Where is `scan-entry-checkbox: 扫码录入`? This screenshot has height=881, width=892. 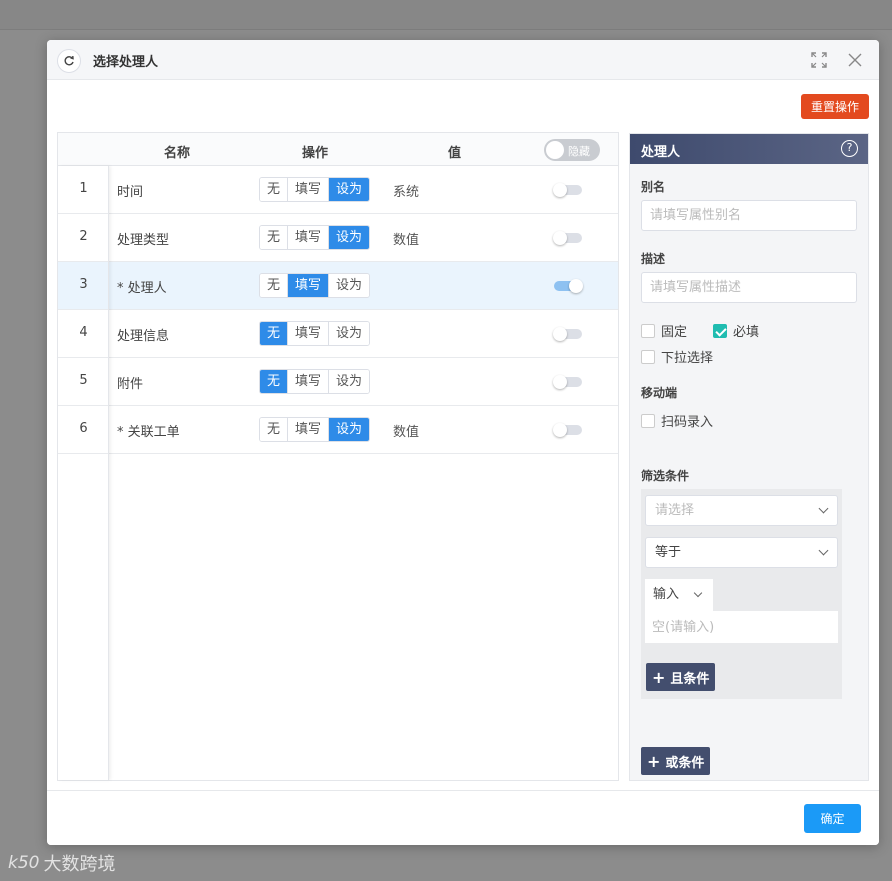 scan-entry-checkbox: 扫码录入 is located at coordinates (677, 420).